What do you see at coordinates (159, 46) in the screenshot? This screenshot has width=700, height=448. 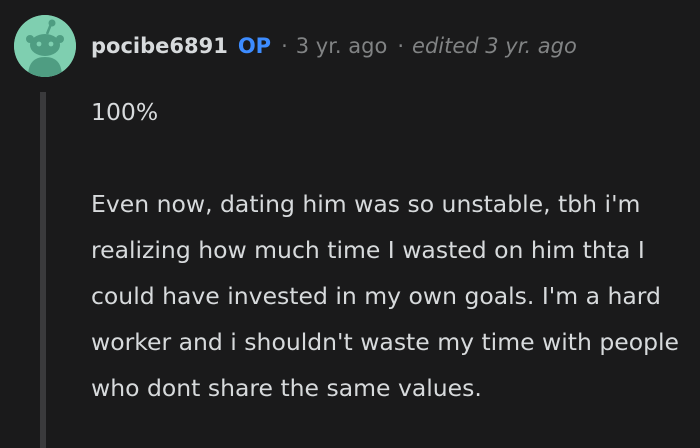 I see `username-link: pocibe6891` at bounding box center [159, 46].